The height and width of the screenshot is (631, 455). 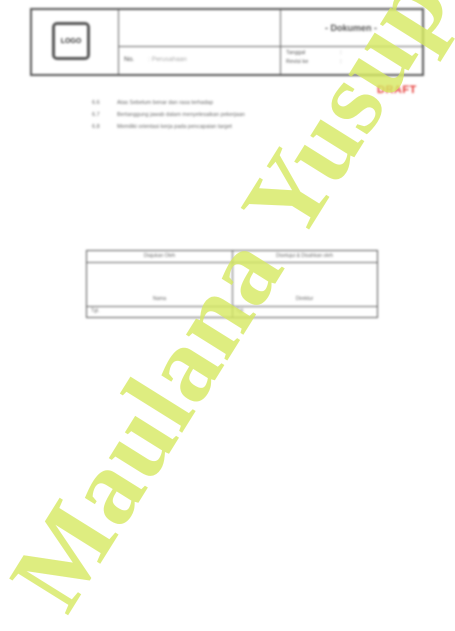 I want to click on header-right-cell: - Dokumen - Tanggal : Revisi ke :, so click(x=351, y=42).